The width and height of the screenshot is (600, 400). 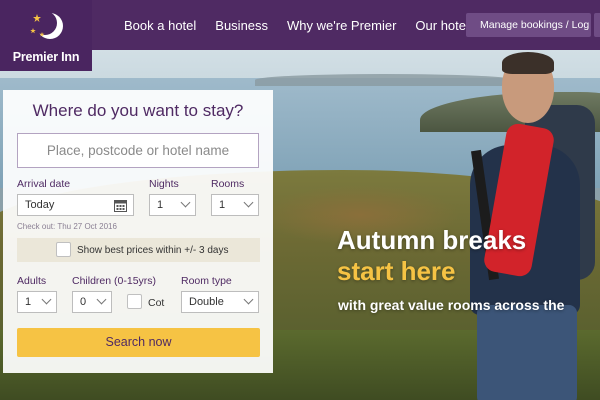 What do you see at coordinates (222, 205) in the screenshot?
I see `rooms-value: 1` at bounding box center [222, 205].